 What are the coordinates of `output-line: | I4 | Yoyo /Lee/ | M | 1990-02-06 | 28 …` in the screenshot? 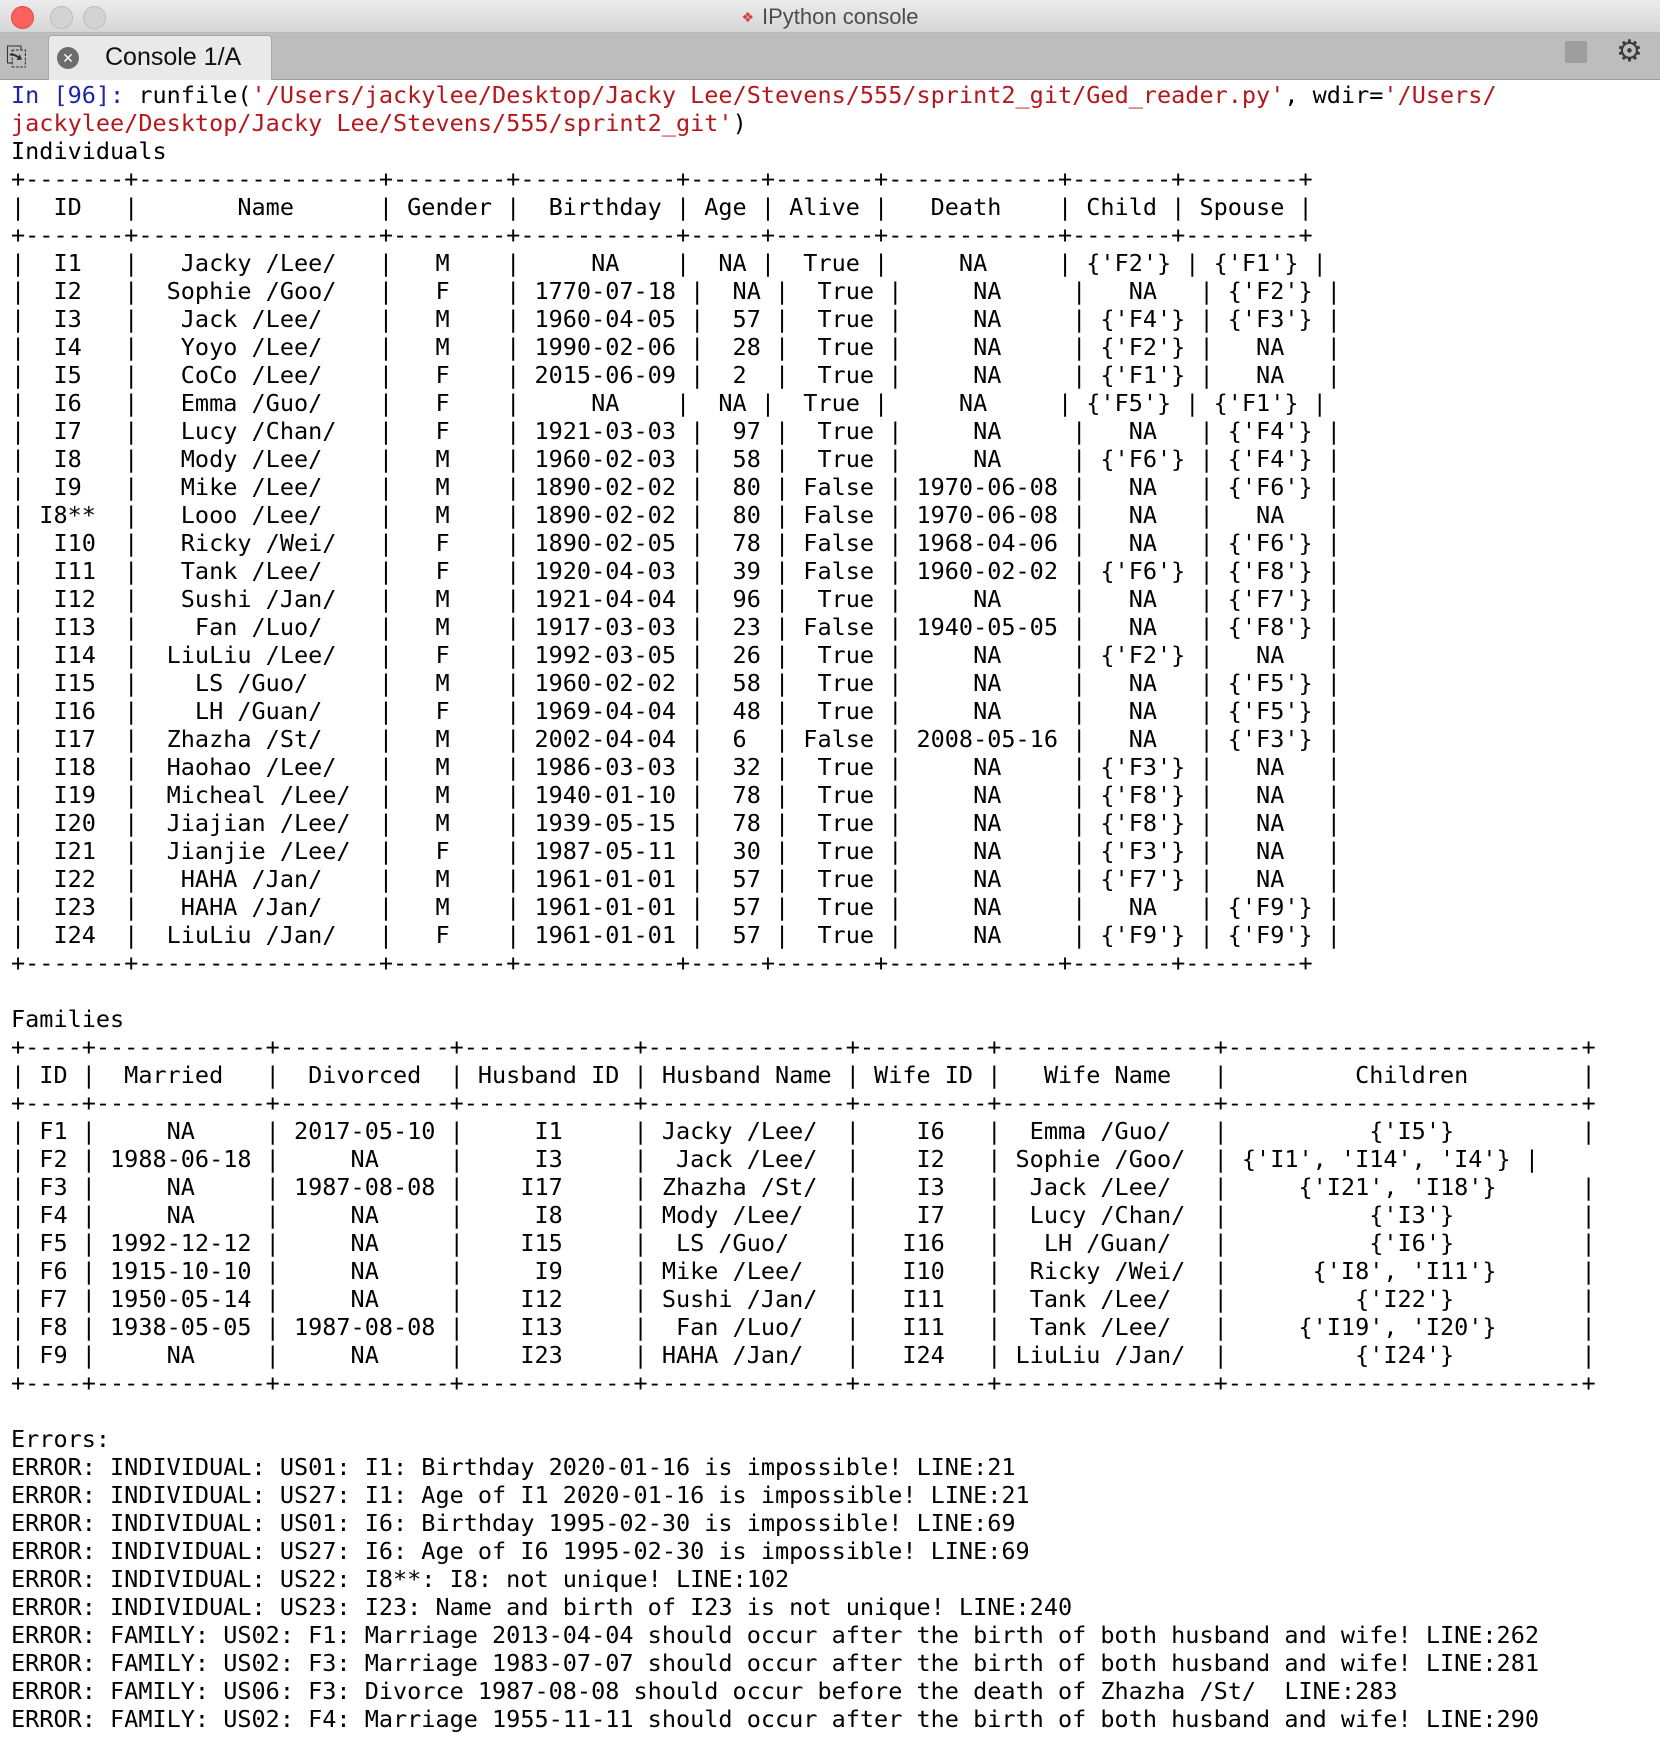 It's located at (676, 347).